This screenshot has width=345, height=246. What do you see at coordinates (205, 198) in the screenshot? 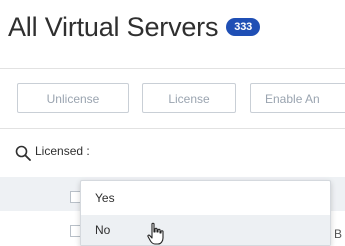
I see `dropdown-option-yes: Yes` at bounding box center [205, 198].